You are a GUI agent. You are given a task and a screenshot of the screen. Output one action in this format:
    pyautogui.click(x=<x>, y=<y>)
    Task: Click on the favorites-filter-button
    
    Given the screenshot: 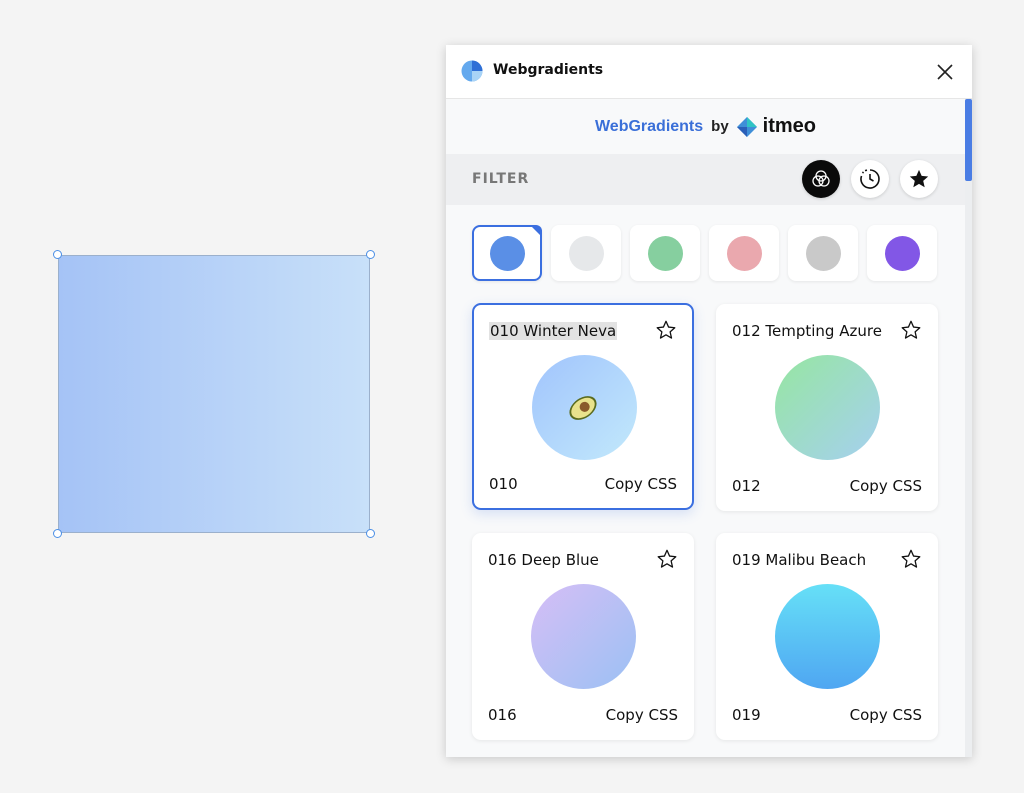 What is the action you would take?
    pyautogui.click(x=919, y=179)
    